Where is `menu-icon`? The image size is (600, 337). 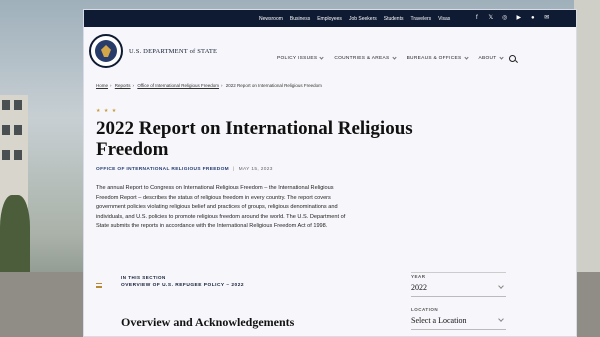 menu-icon is located at coordinates (99, 285).